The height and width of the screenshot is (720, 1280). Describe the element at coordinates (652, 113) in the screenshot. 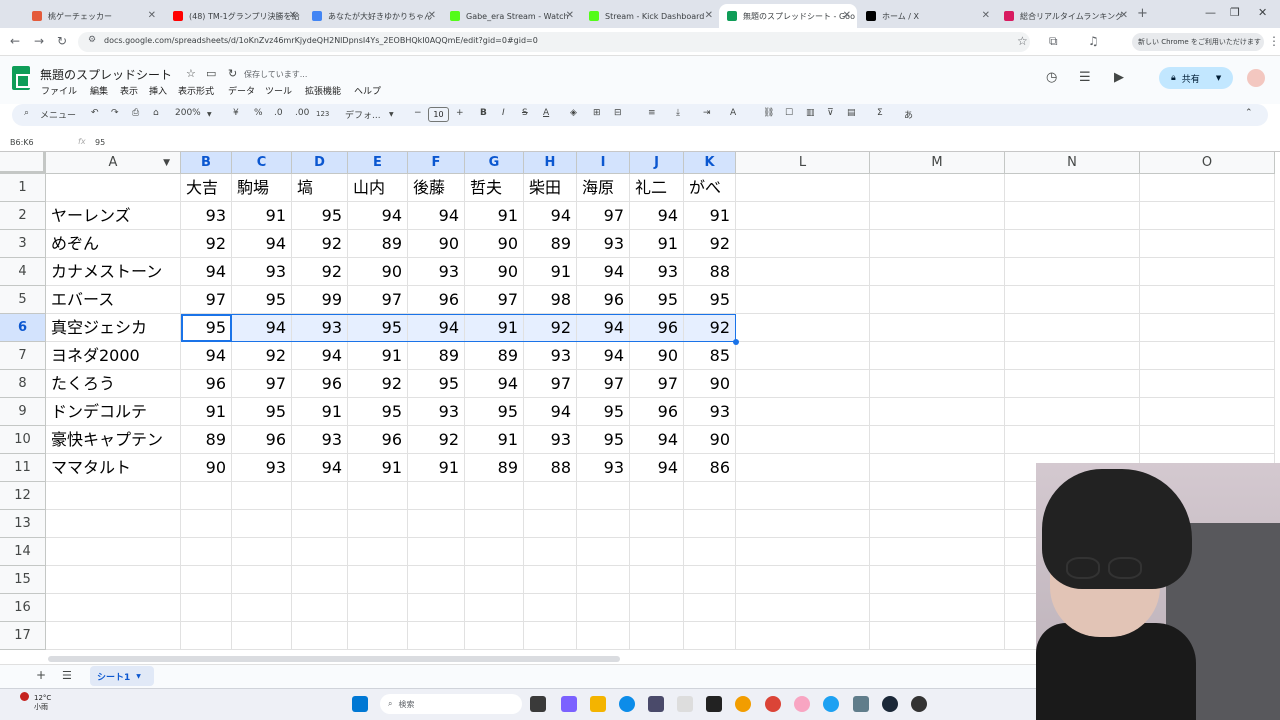

I see `horizontal-align-icon: ≡` at that location.